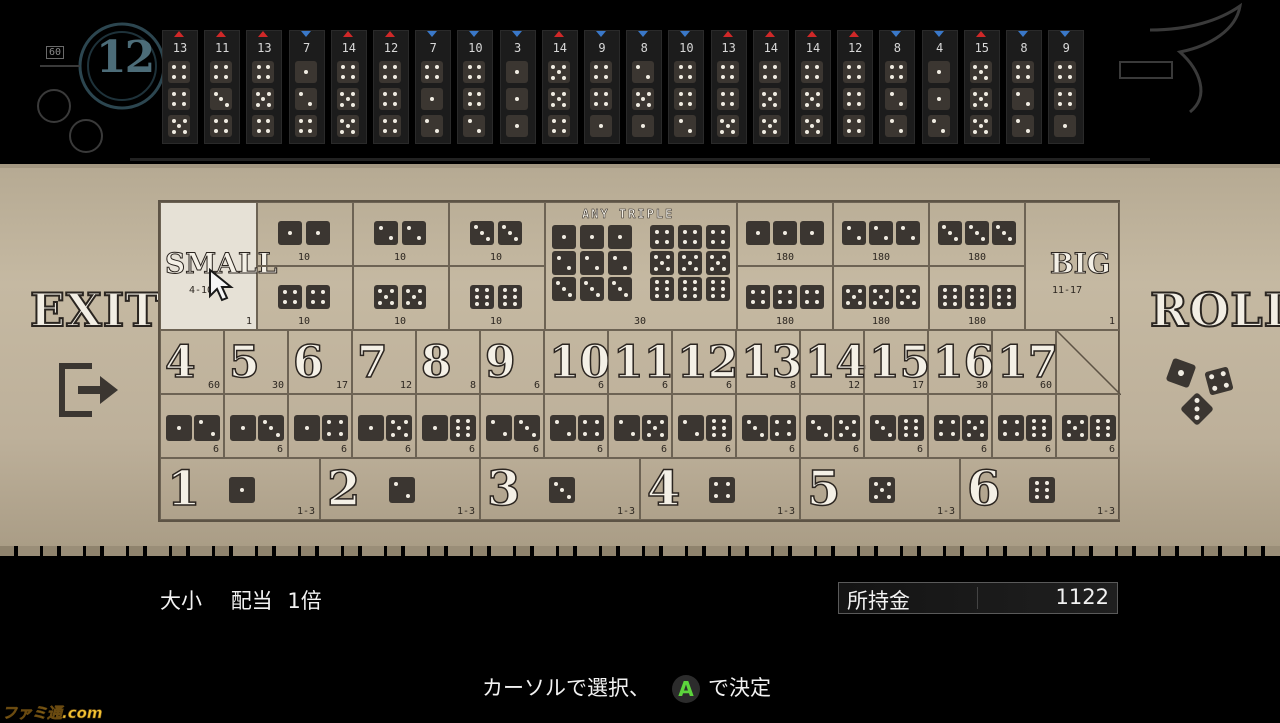 The width and height of the screenshot is (1280, 723). Describe the element at coordinates (343, 489) in the screenshot. I see `single-number: 2` at that location.